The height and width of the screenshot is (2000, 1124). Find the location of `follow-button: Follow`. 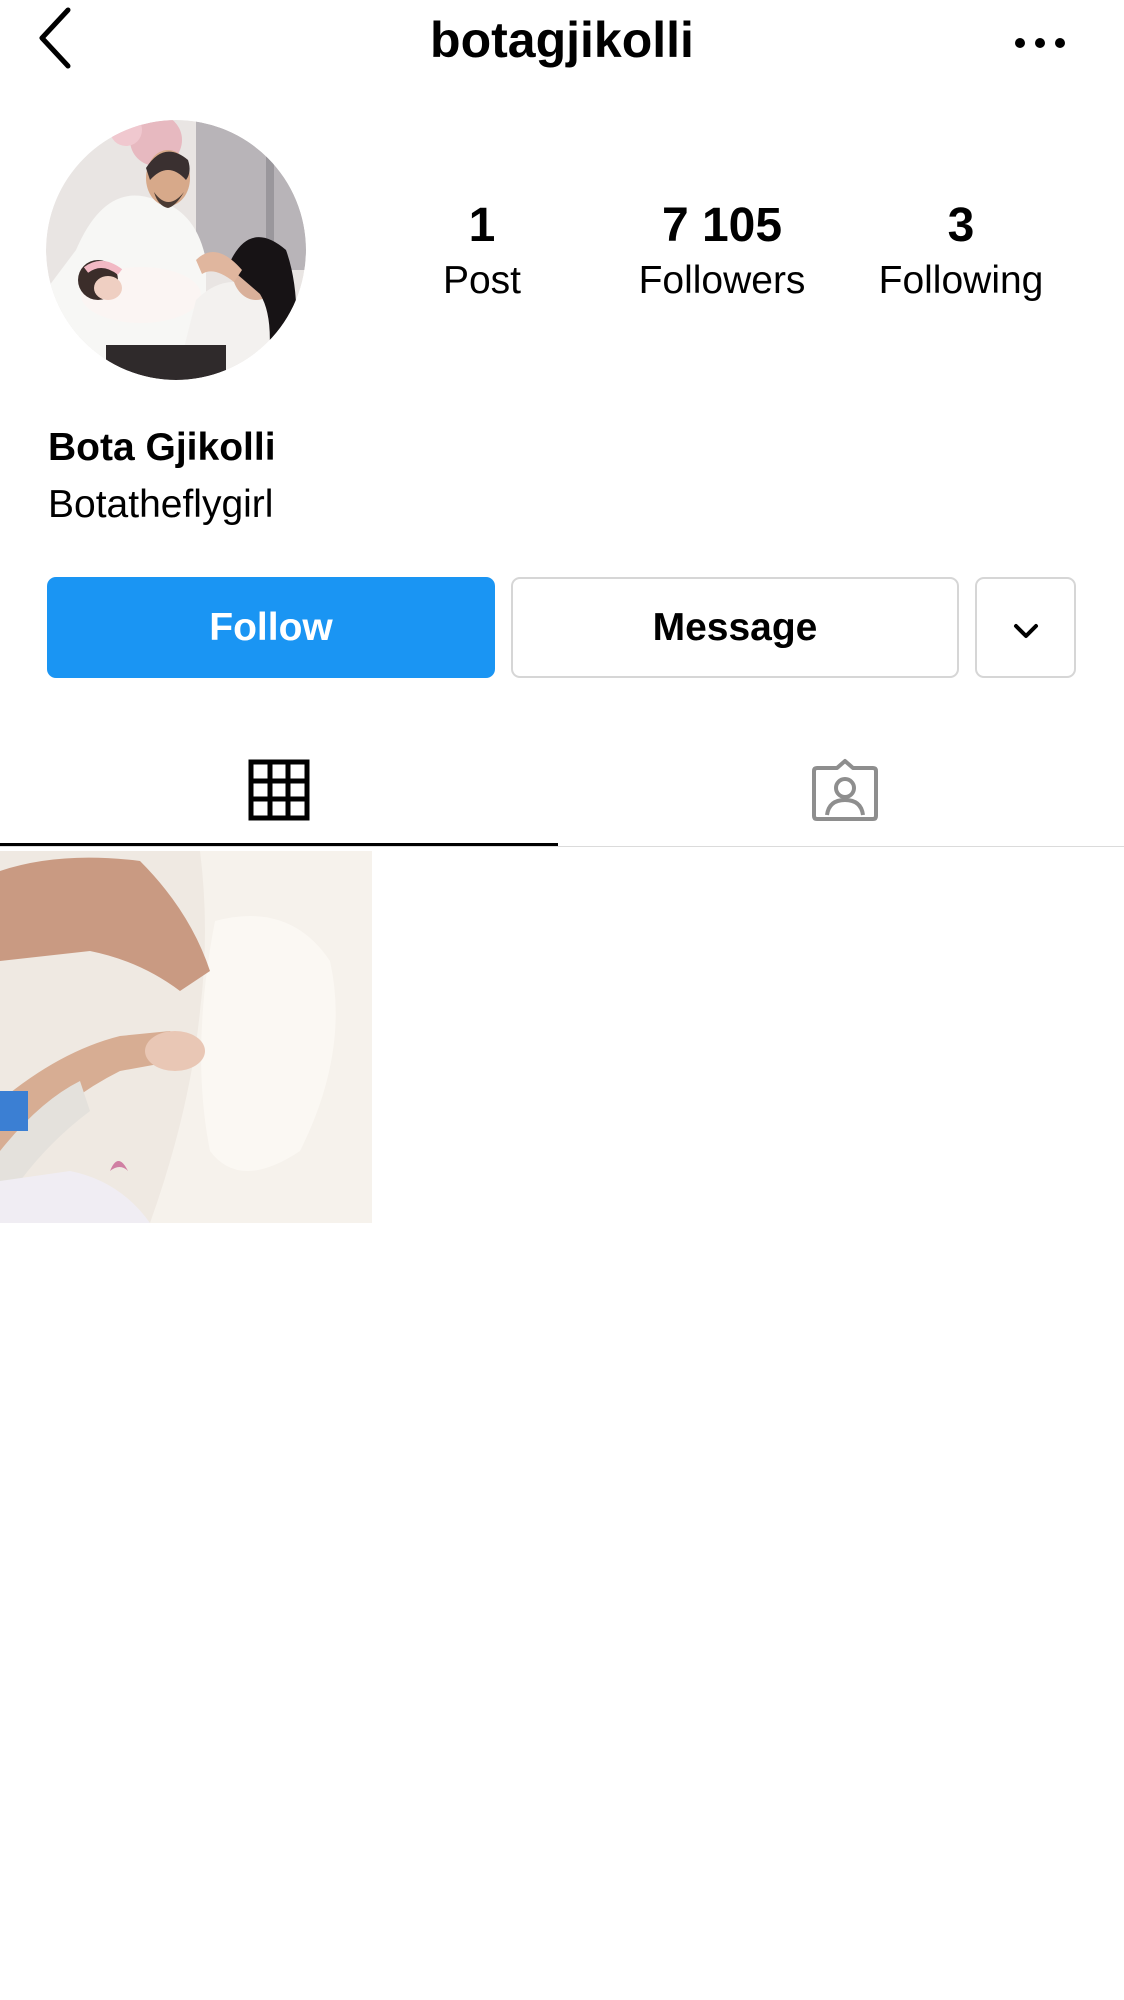

follow-button: Follow is located at coordinates (271, 627).